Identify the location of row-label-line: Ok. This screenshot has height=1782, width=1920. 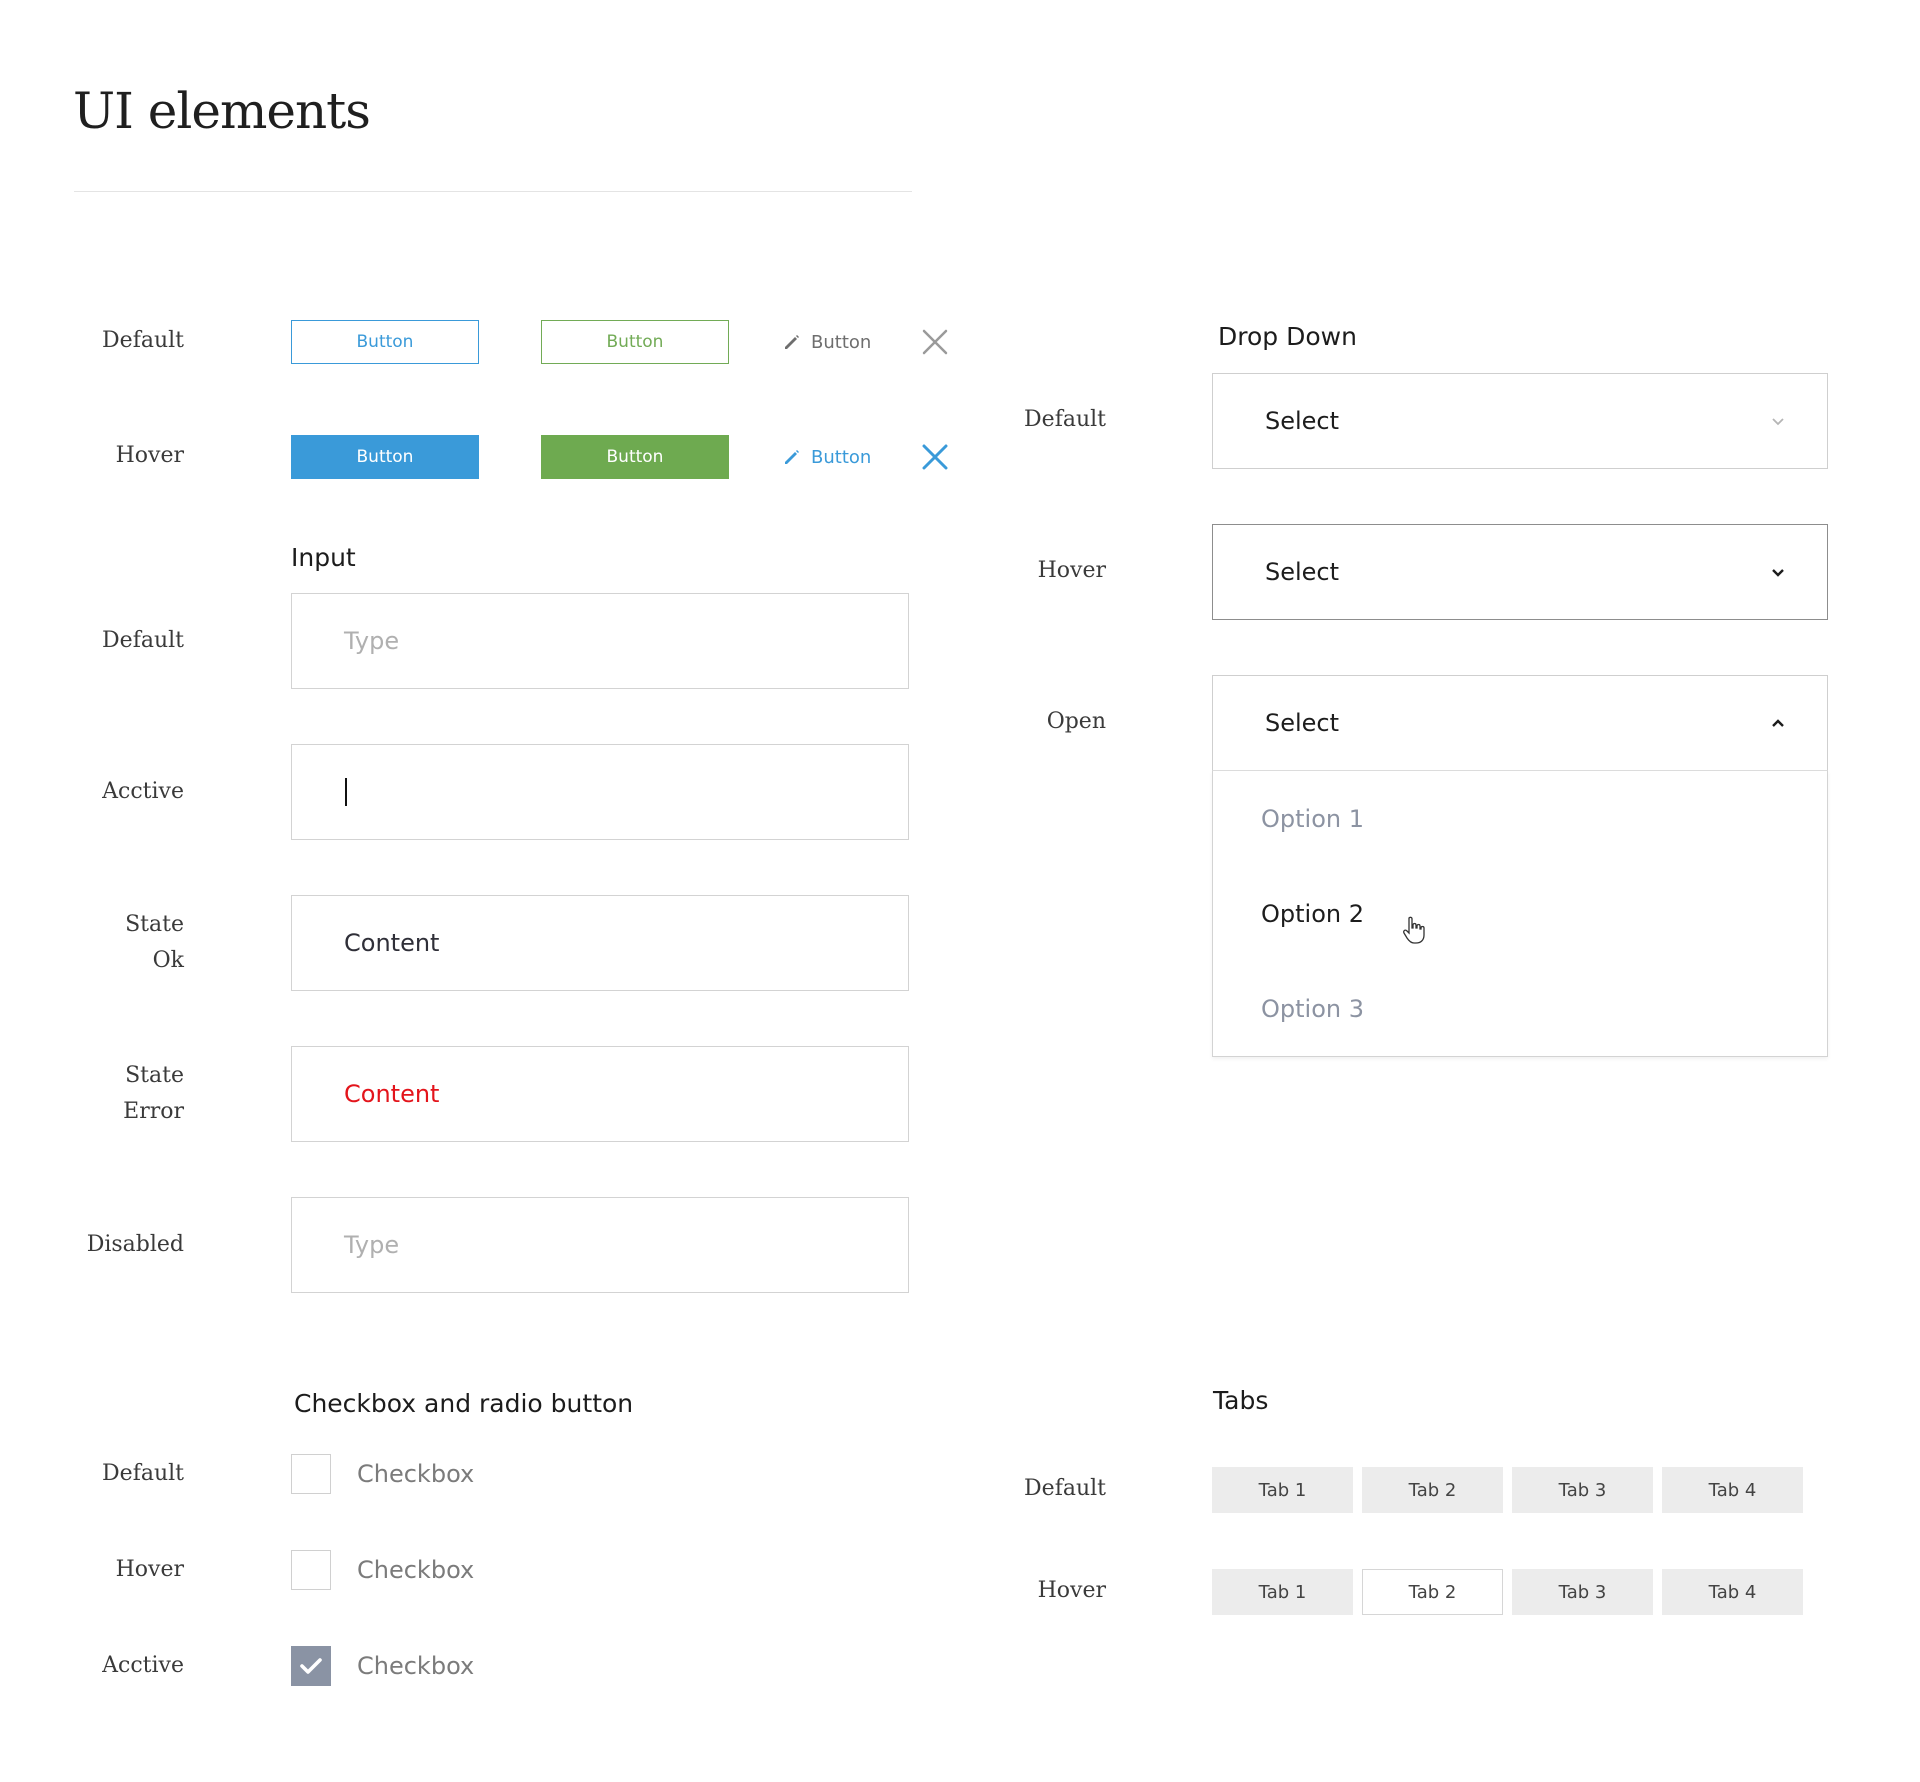
(168, 960).